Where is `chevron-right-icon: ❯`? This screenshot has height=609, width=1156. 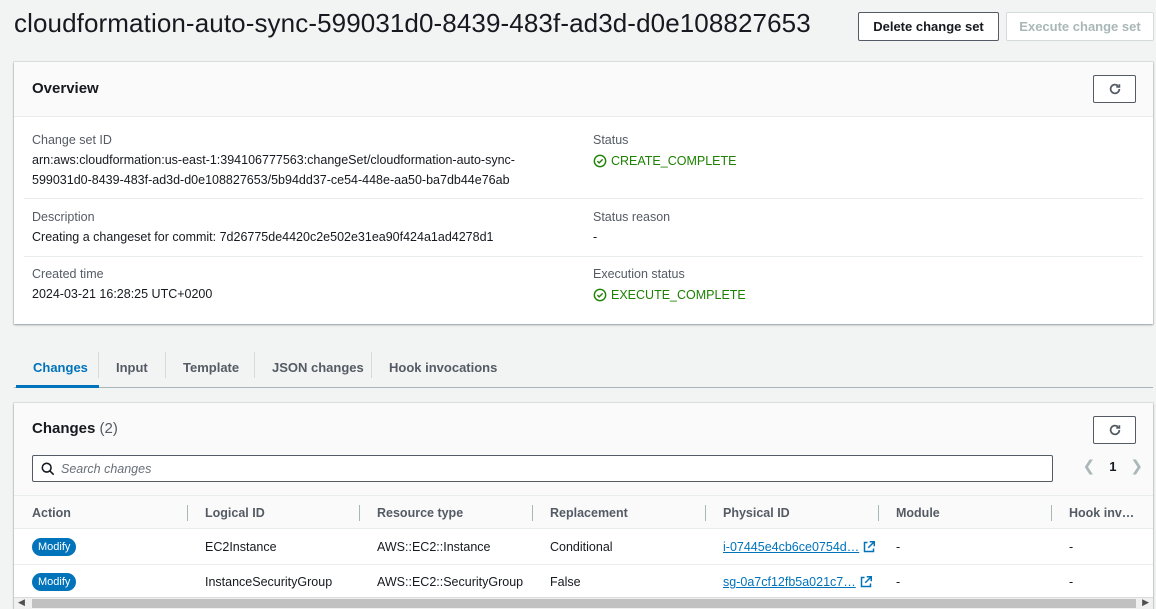 chevron-right-icon: ❯ is located at coordinates (1136, 466).